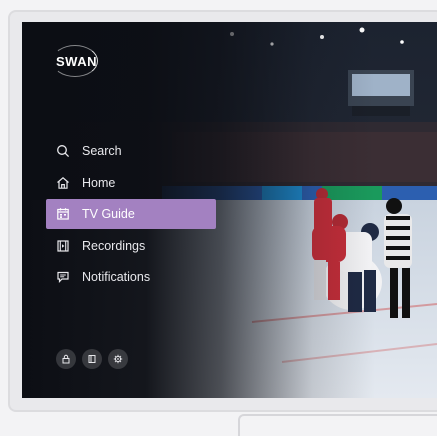 This screenshot has height=436, width=437. I want to click on brand-logo: SWAN, so click(75, 61).